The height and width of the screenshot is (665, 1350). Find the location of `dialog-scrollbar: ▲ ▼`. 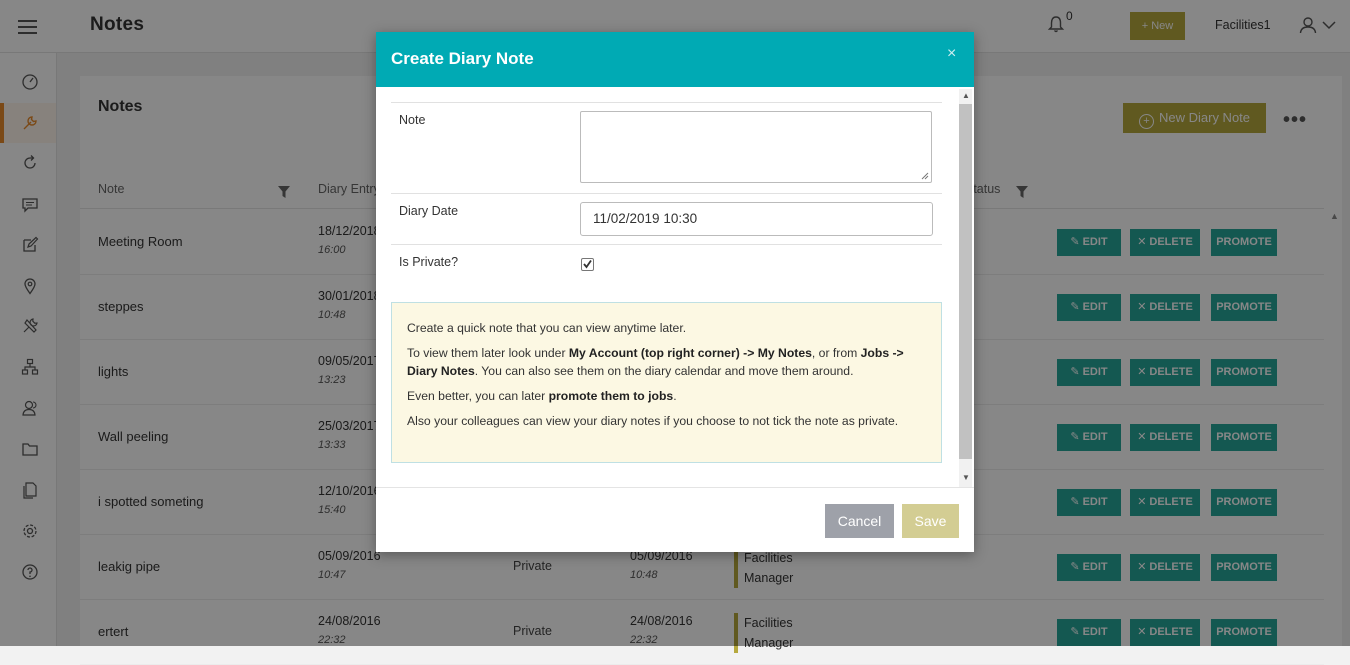

dialog-scrollbar: ▲ ▼ is located at coordinates (965, 288).